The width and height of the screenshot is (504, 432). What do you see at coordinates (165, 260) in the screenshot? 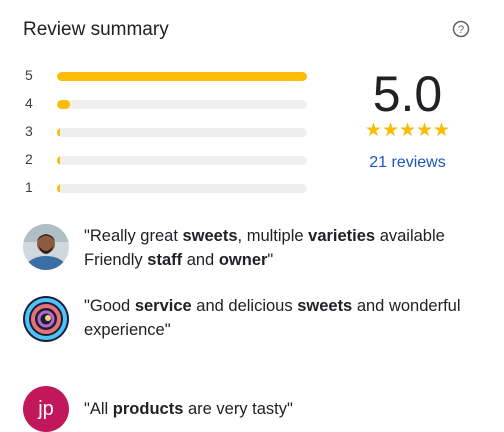
I see `highlighted-keyword: staff` at bounding box center [165, 260].